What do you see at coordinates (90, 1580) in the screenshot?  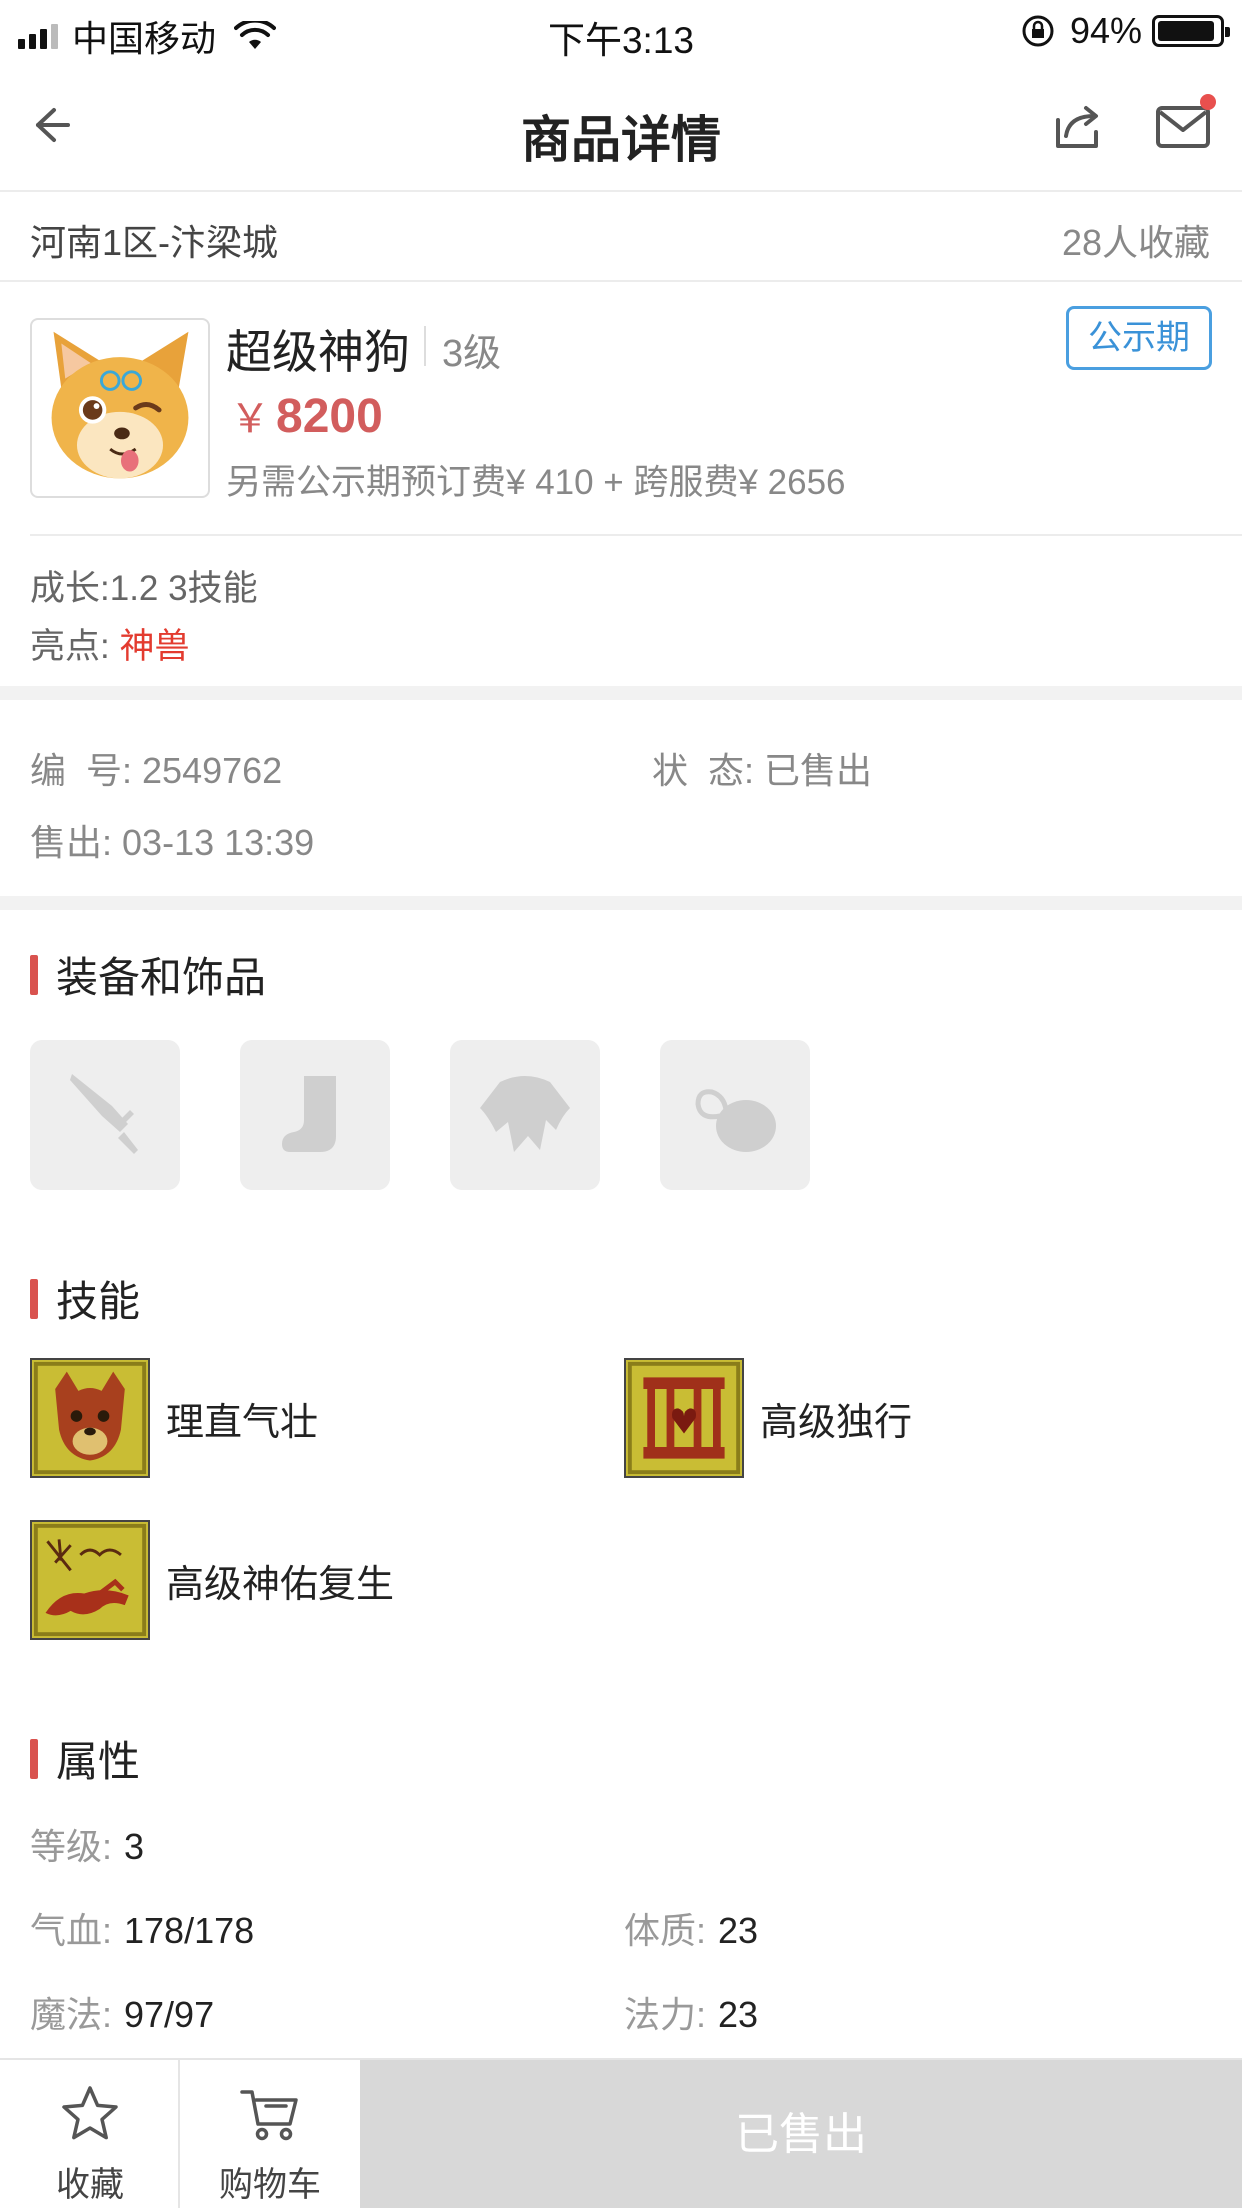 I see `skill-revive-icon` at bounding box center [90, 1580].